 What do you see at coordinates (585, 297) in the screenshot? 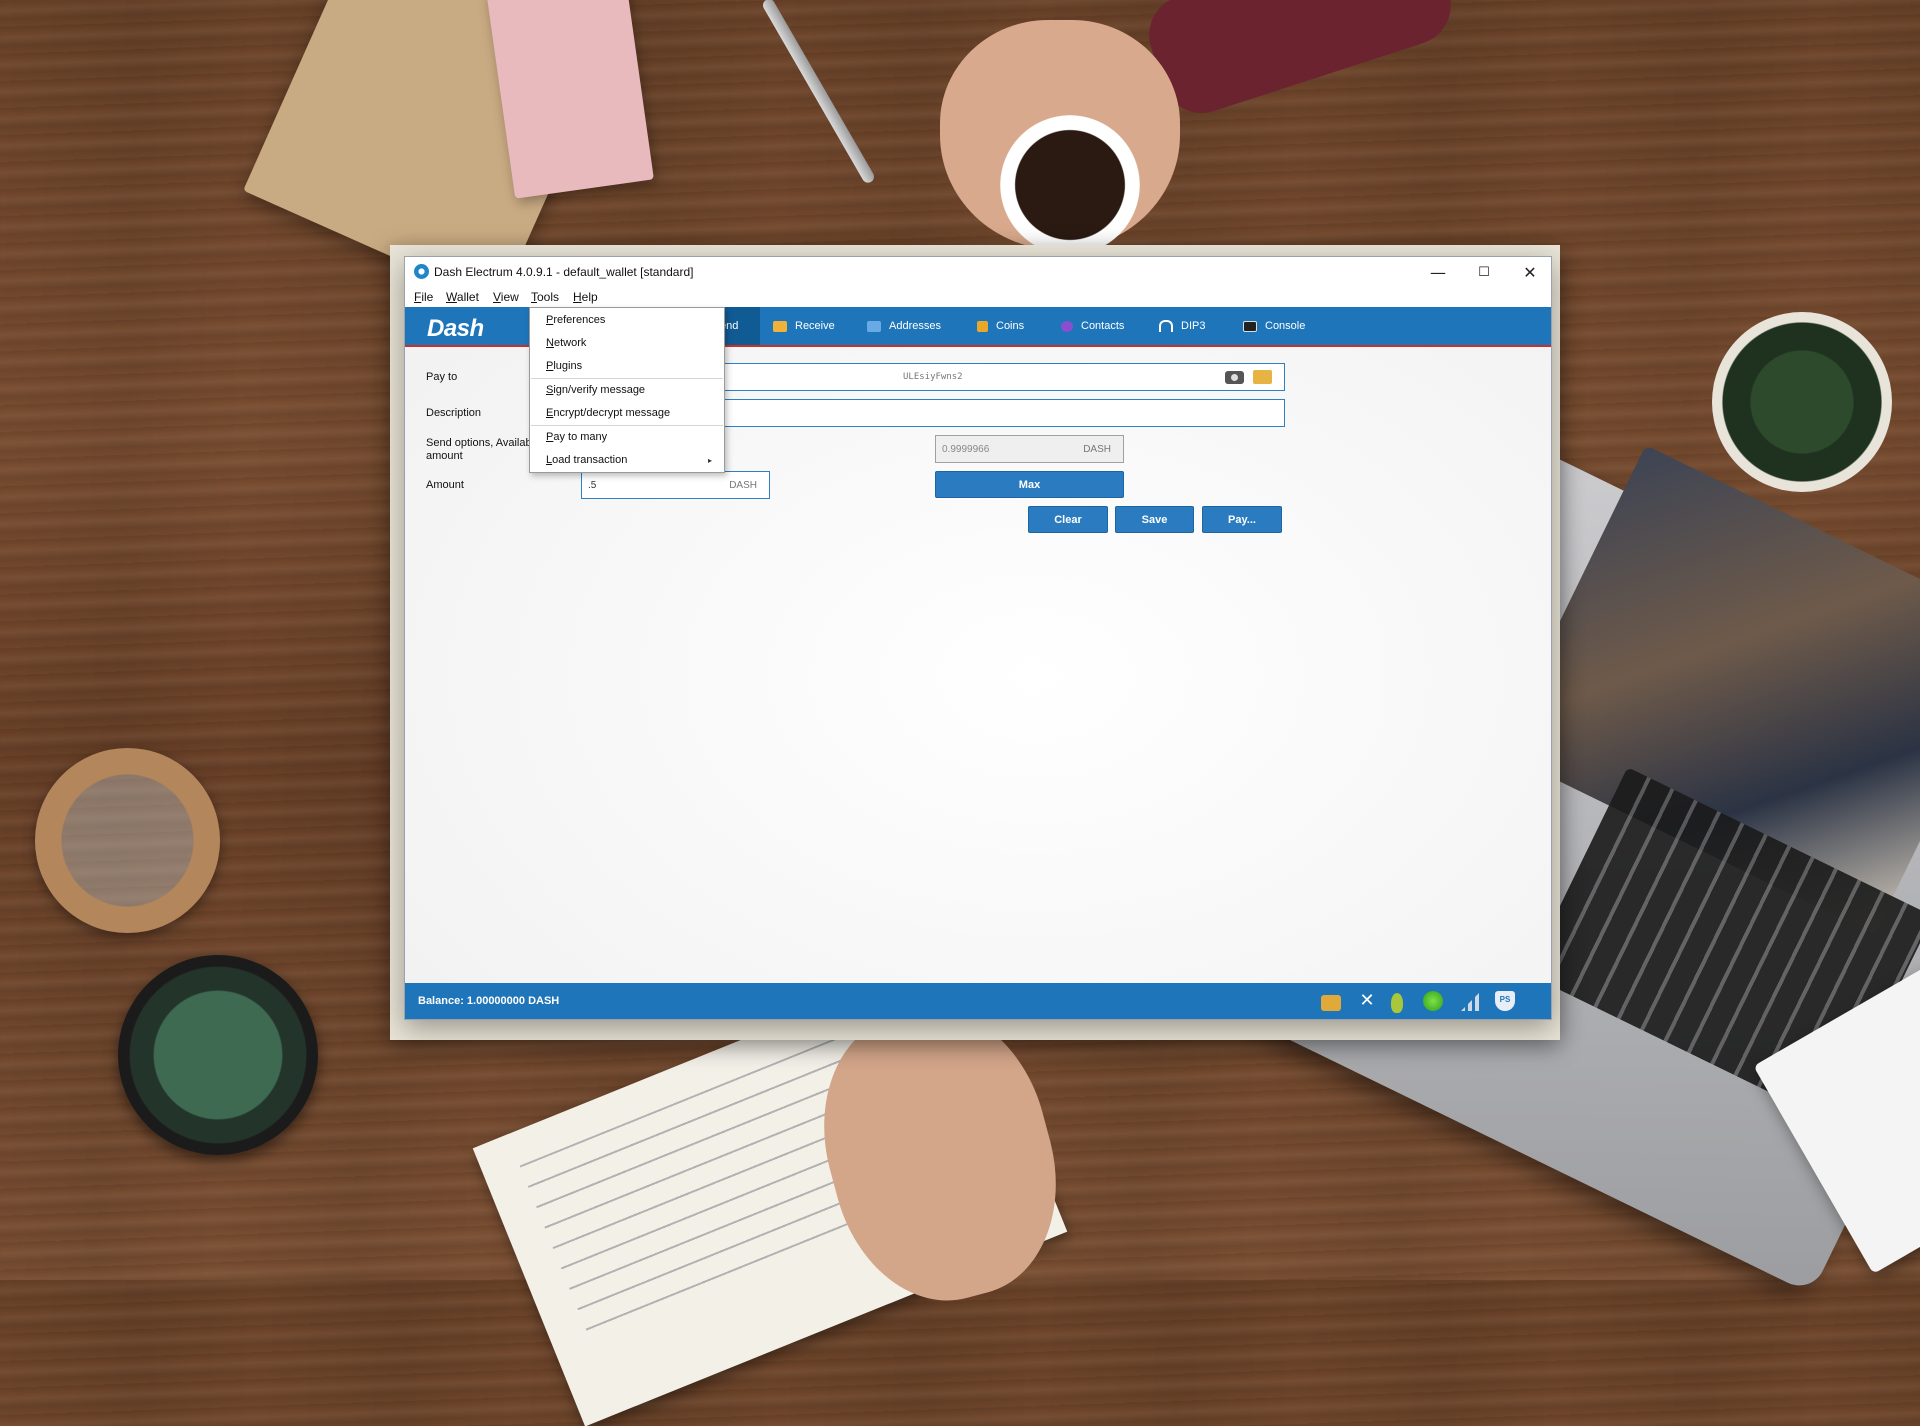
I see `menu-help: Help` at bounding box center [585, 297].